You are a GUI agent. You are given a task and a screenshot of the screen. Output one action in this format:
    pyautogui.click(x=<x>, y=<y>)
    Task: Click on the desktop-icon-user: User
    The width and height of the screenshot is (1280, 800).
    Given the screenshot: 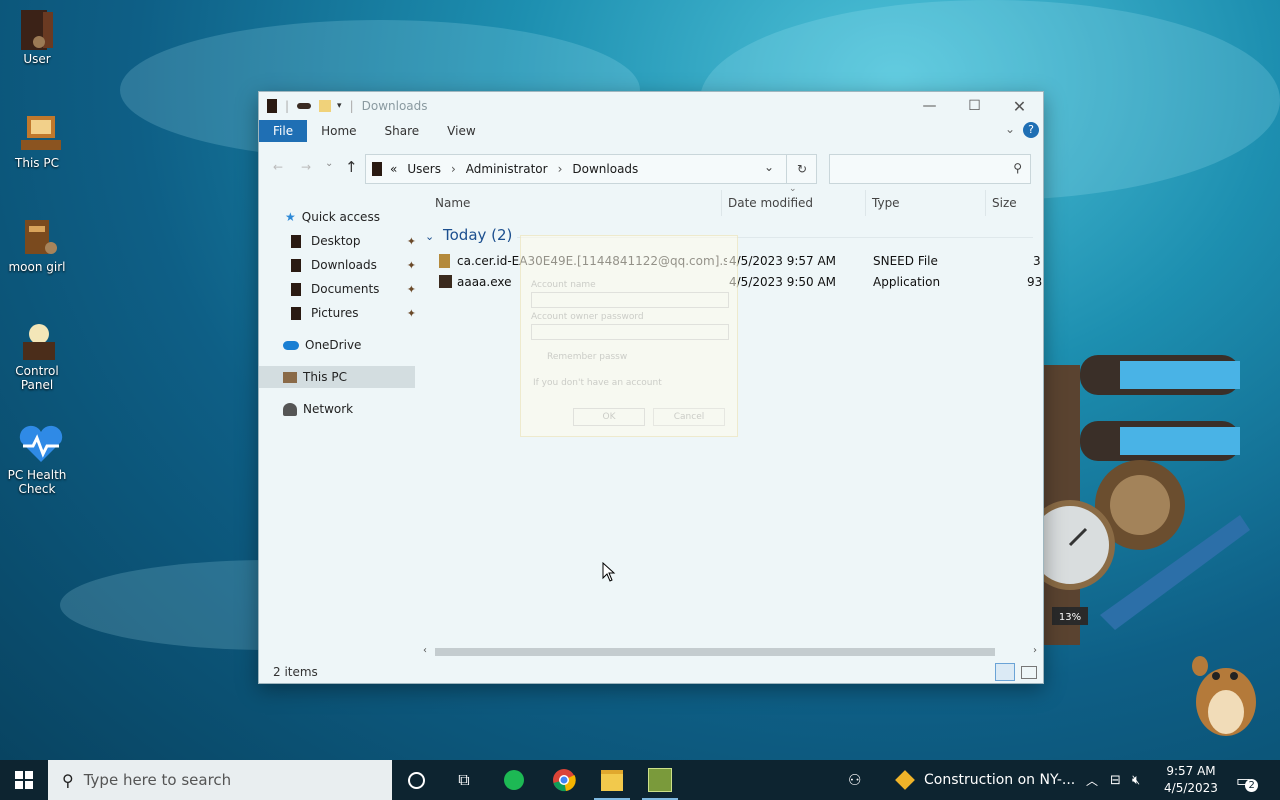 What is the action you would take?
    pyautogui.click(x=37, y=37)
    